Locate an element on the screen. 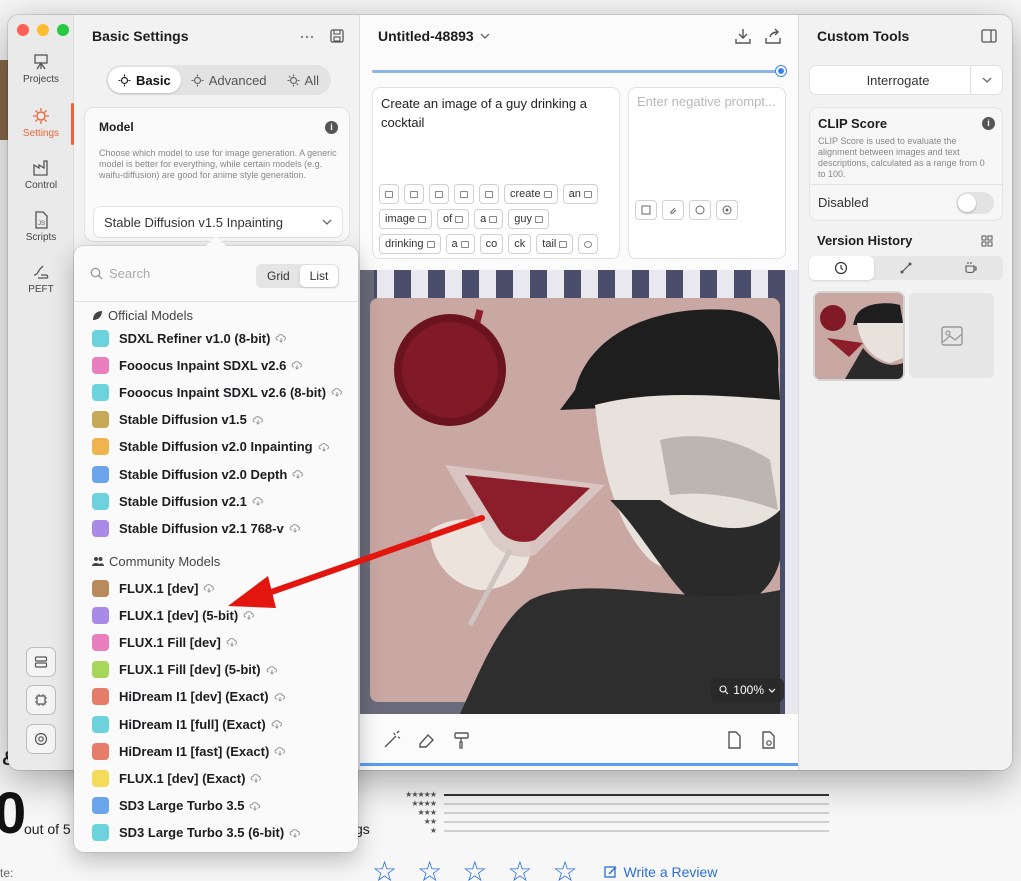  account-button is located at coordinates (41, 739).